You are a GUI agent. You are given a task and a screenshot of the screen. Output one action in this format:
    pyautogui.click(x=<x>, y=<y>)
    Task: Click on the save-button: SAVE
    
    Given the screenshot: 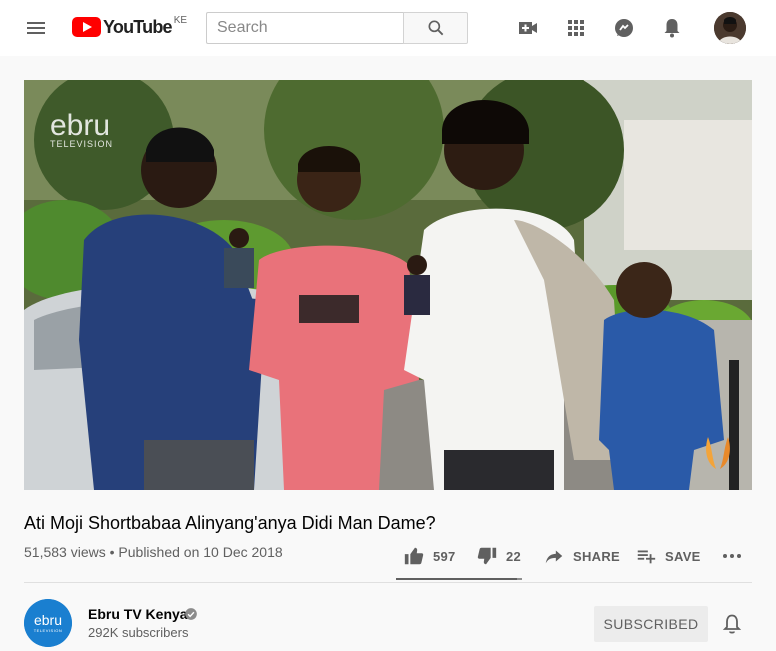 What is the action you would take?
    pyautogui.click(x=668, y=556)
    